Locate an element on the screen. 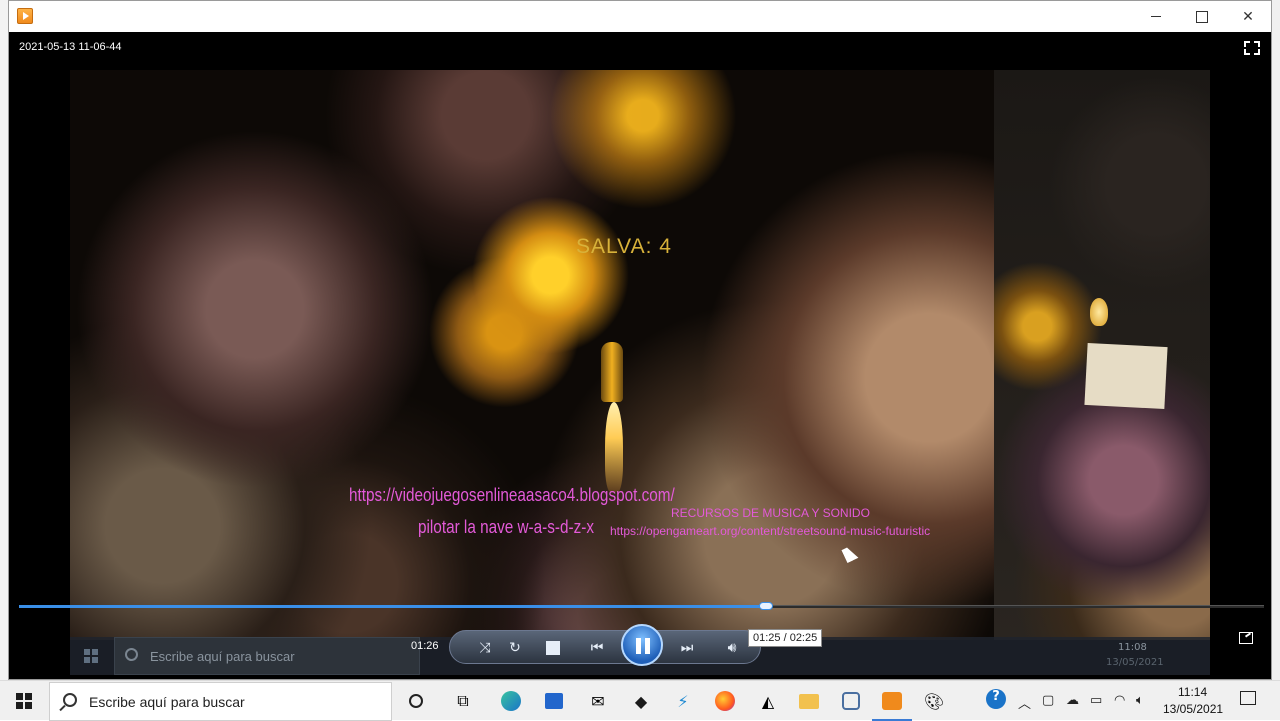  mail-icon: ✉ is located at coordinates (598, 701).